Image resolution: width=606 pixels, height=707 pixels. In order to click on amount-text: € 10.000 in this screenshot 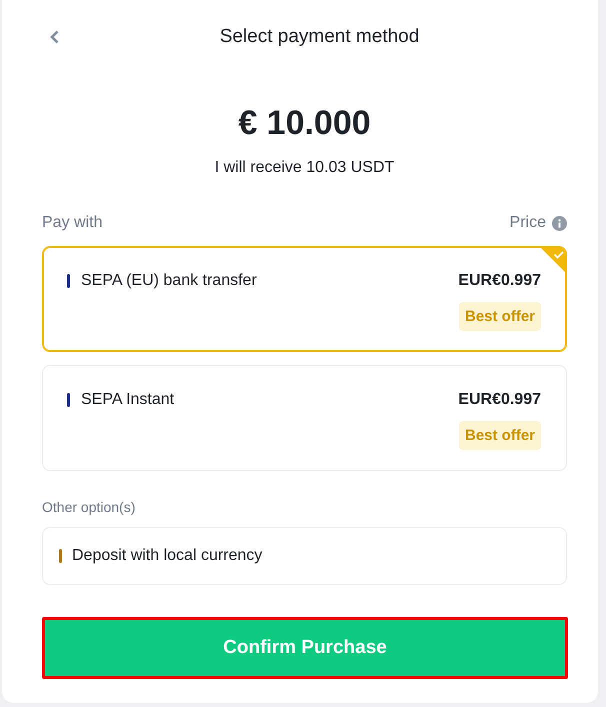, I will do `click(304, 123)`.